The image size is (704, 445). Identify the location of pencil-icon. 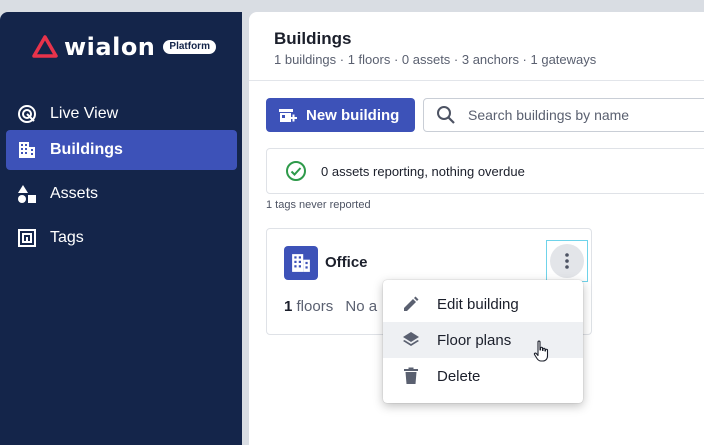
(411, 304).